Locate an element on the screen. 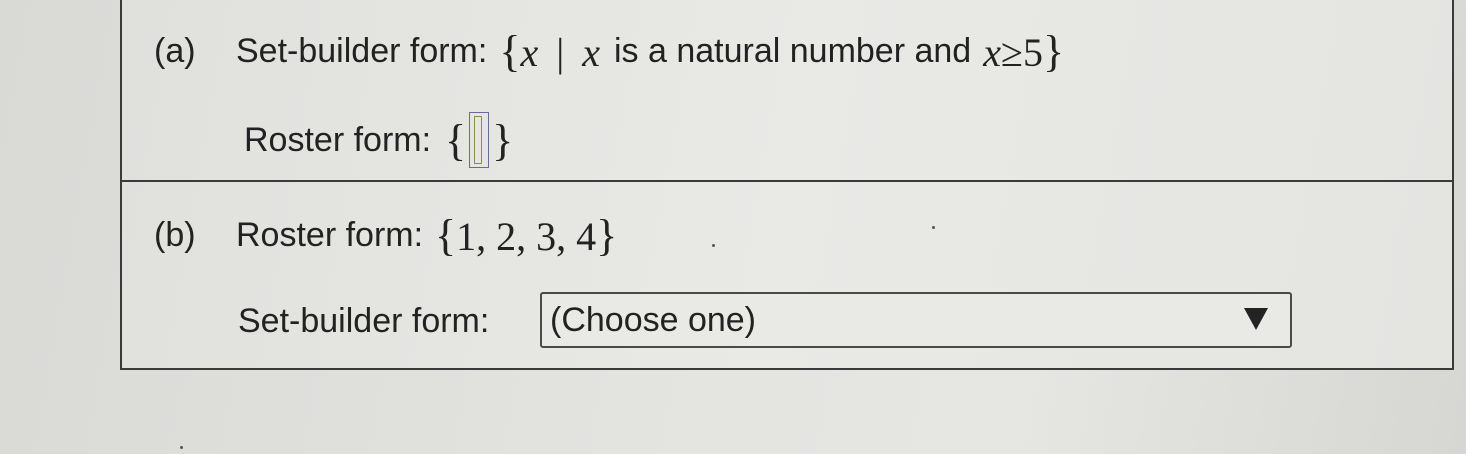 Image resolution: width=1466 pixels, height=454 pixels. part-b-roster-label: Roster form: is located at coordinates (330, 235).